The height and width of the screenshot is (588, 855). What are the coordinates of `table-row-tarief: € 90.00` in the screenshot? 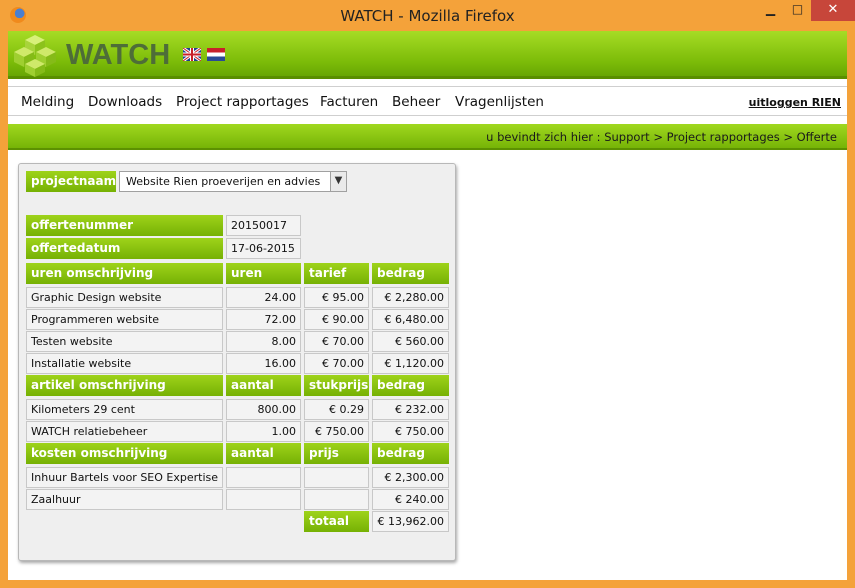 It's located at (336, 319).